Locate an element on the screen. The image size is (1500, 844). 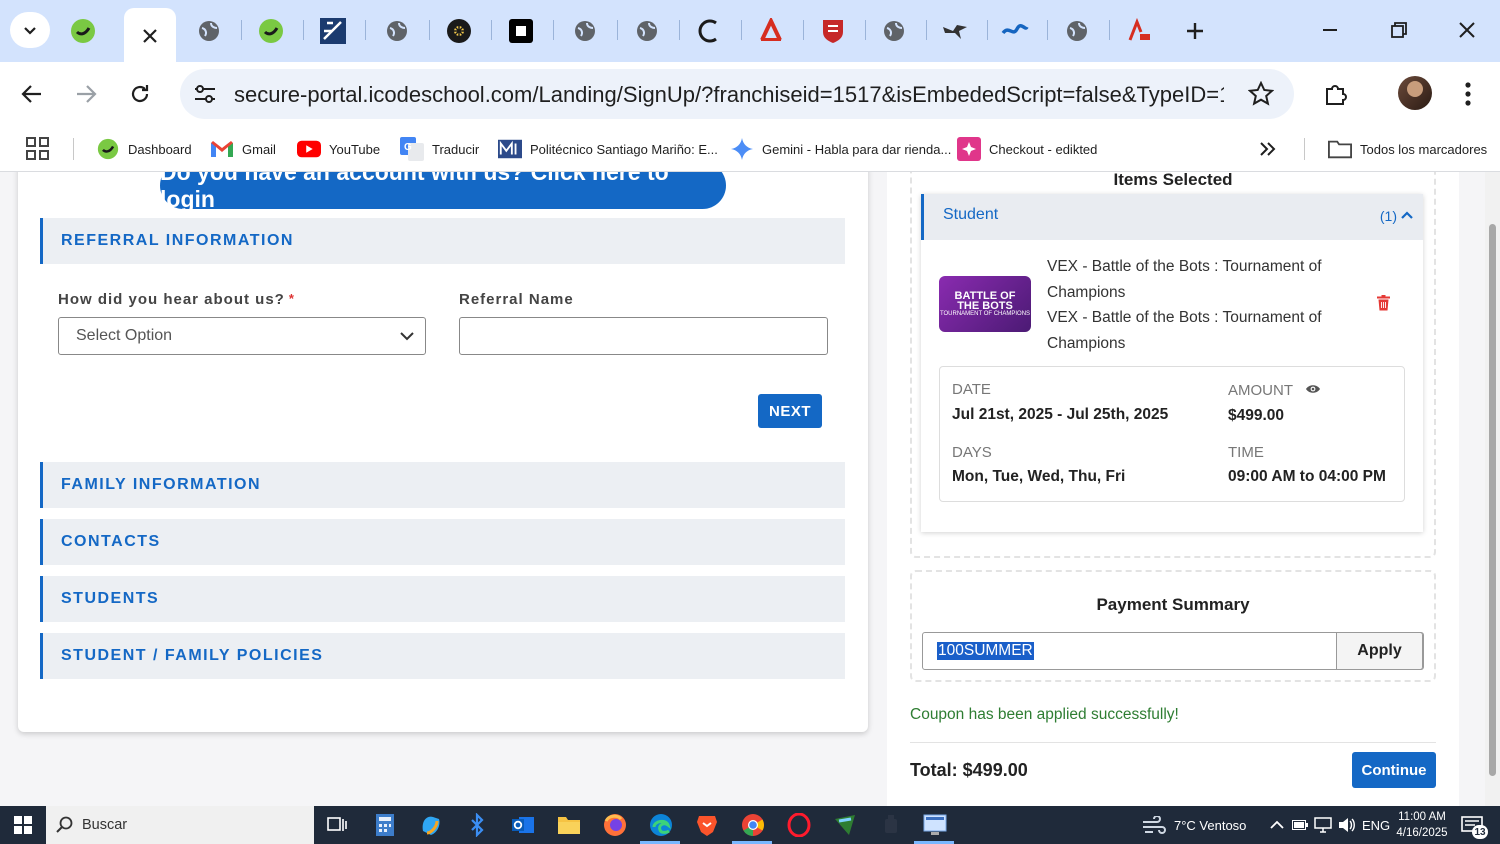
apply-coupon-button: Apply is located at coordinates (1379, 651).